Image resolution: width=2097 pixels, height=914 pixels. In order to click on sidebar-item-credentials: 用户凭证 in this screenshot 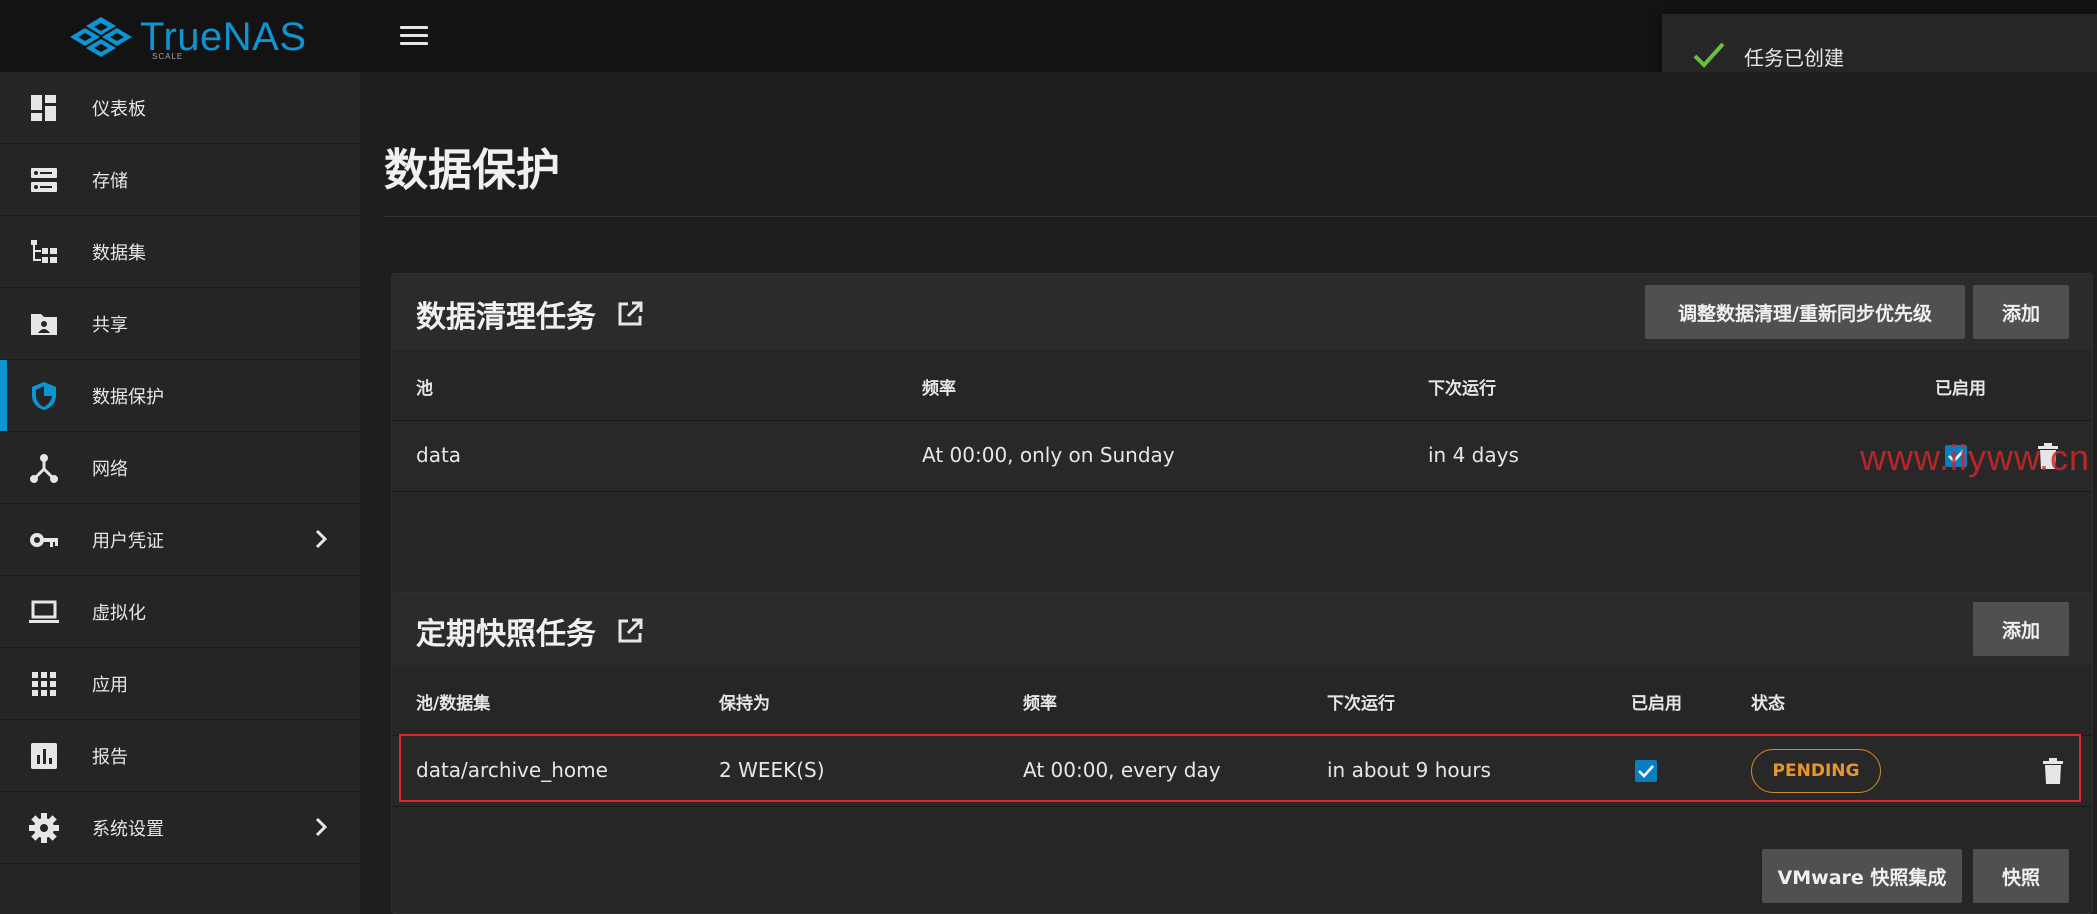, I will do `click(180, 540)`.